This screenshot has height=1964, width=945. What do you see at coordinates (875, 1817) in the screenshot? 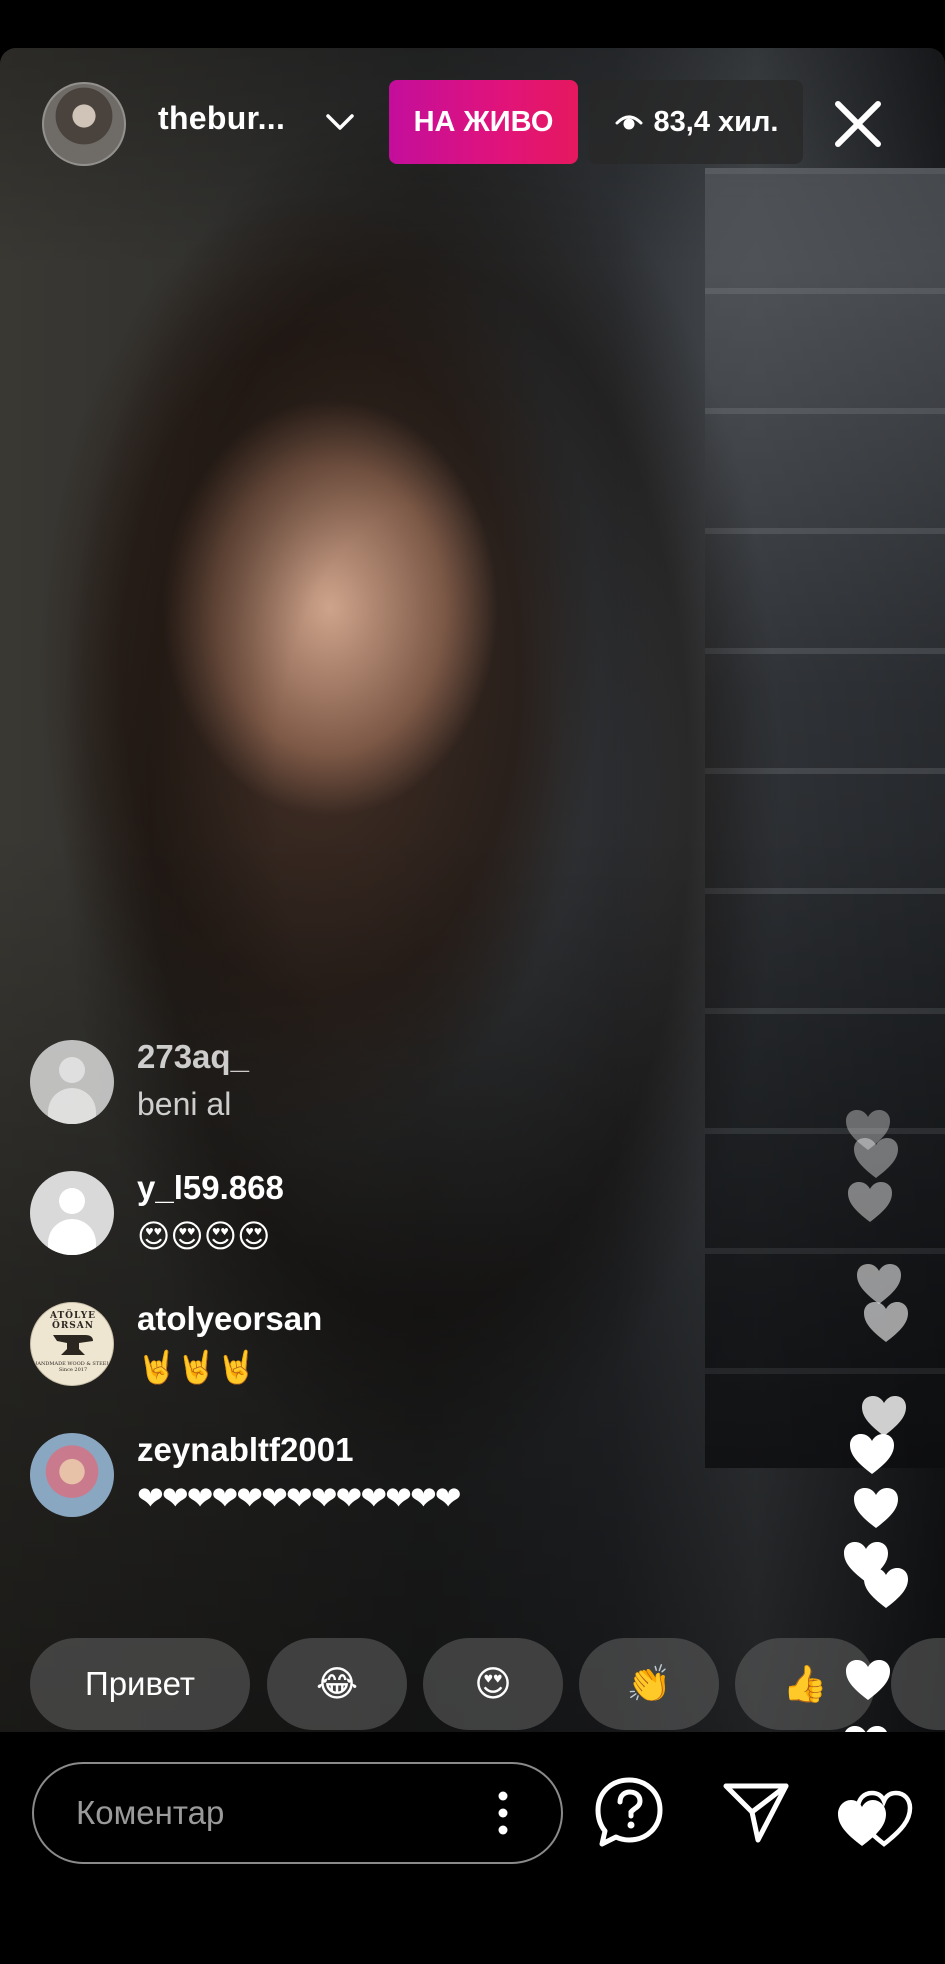
I see `heart-icon` at bounding box center [875, 1817].